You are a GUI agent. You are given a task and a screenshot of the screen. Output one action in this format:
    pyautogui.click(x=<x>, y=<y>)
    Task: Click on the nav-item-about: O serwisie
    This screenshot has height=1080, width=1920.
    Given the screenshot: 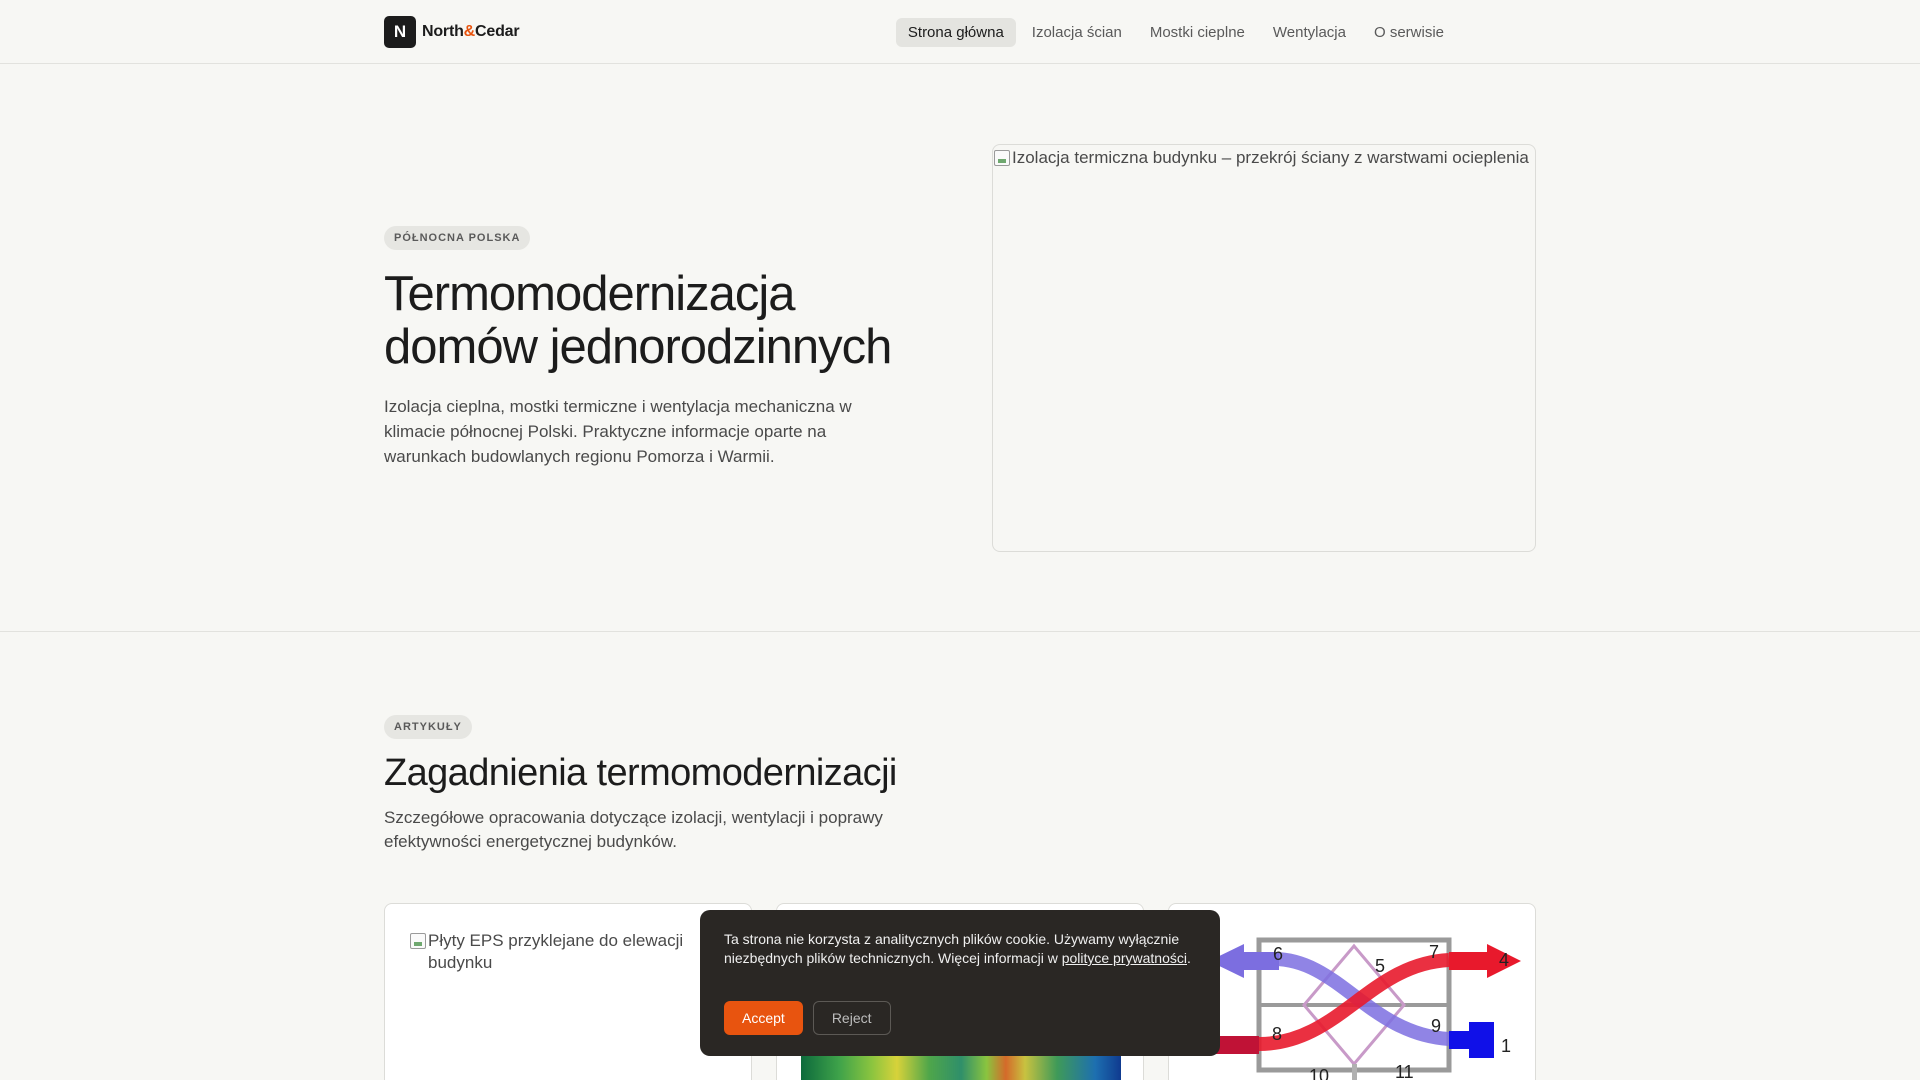 What is the action you would take?
    pyautogui.click(x=1409, y=32)
    